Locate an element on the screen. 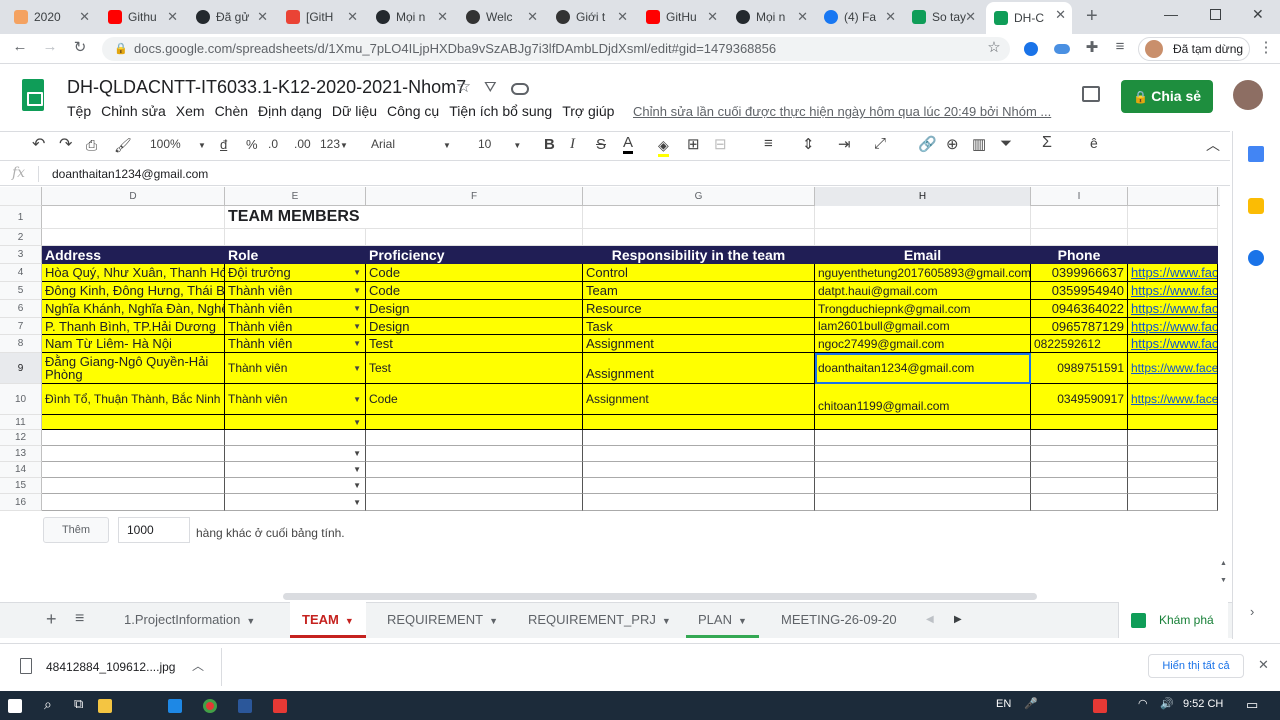 Image resolution: width=1280 pixels, height=720 pixels. tray-app-icon is located at coordinates (1100, 706).